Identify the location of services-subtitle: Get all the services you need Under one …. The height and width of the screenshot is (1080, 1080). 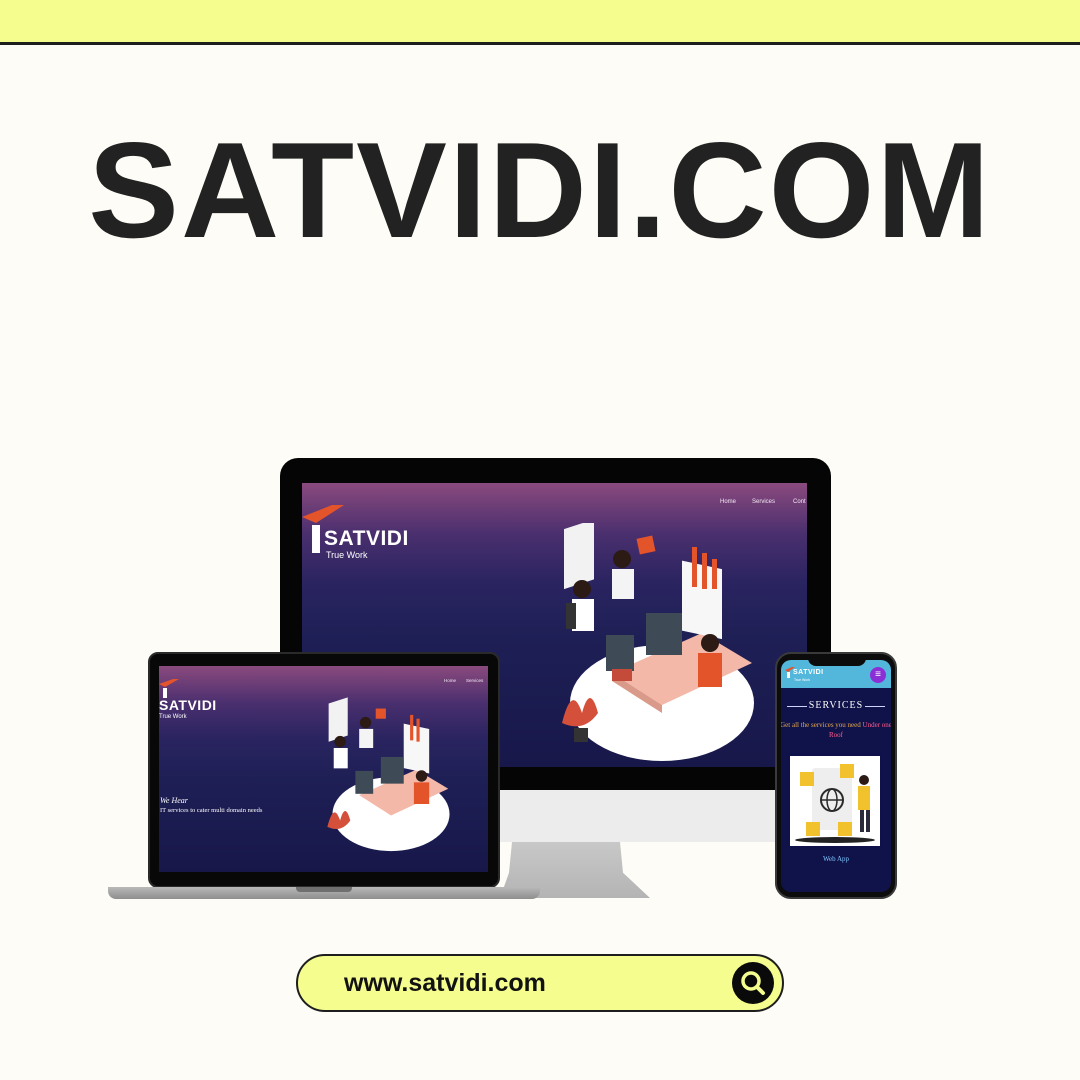
(836, 730).